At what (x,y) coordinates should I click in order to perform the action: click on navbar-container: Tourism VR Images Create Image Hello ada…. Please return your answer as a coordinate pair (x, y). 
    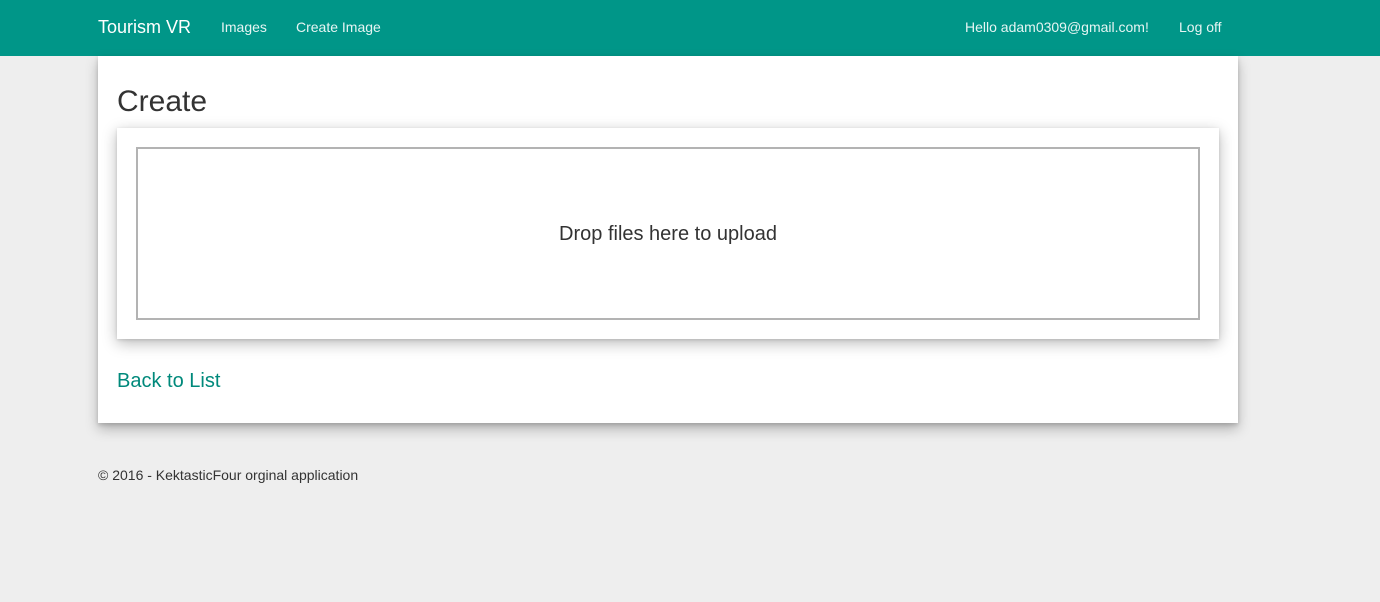
    Looking at the image, I should click on (668, 28).